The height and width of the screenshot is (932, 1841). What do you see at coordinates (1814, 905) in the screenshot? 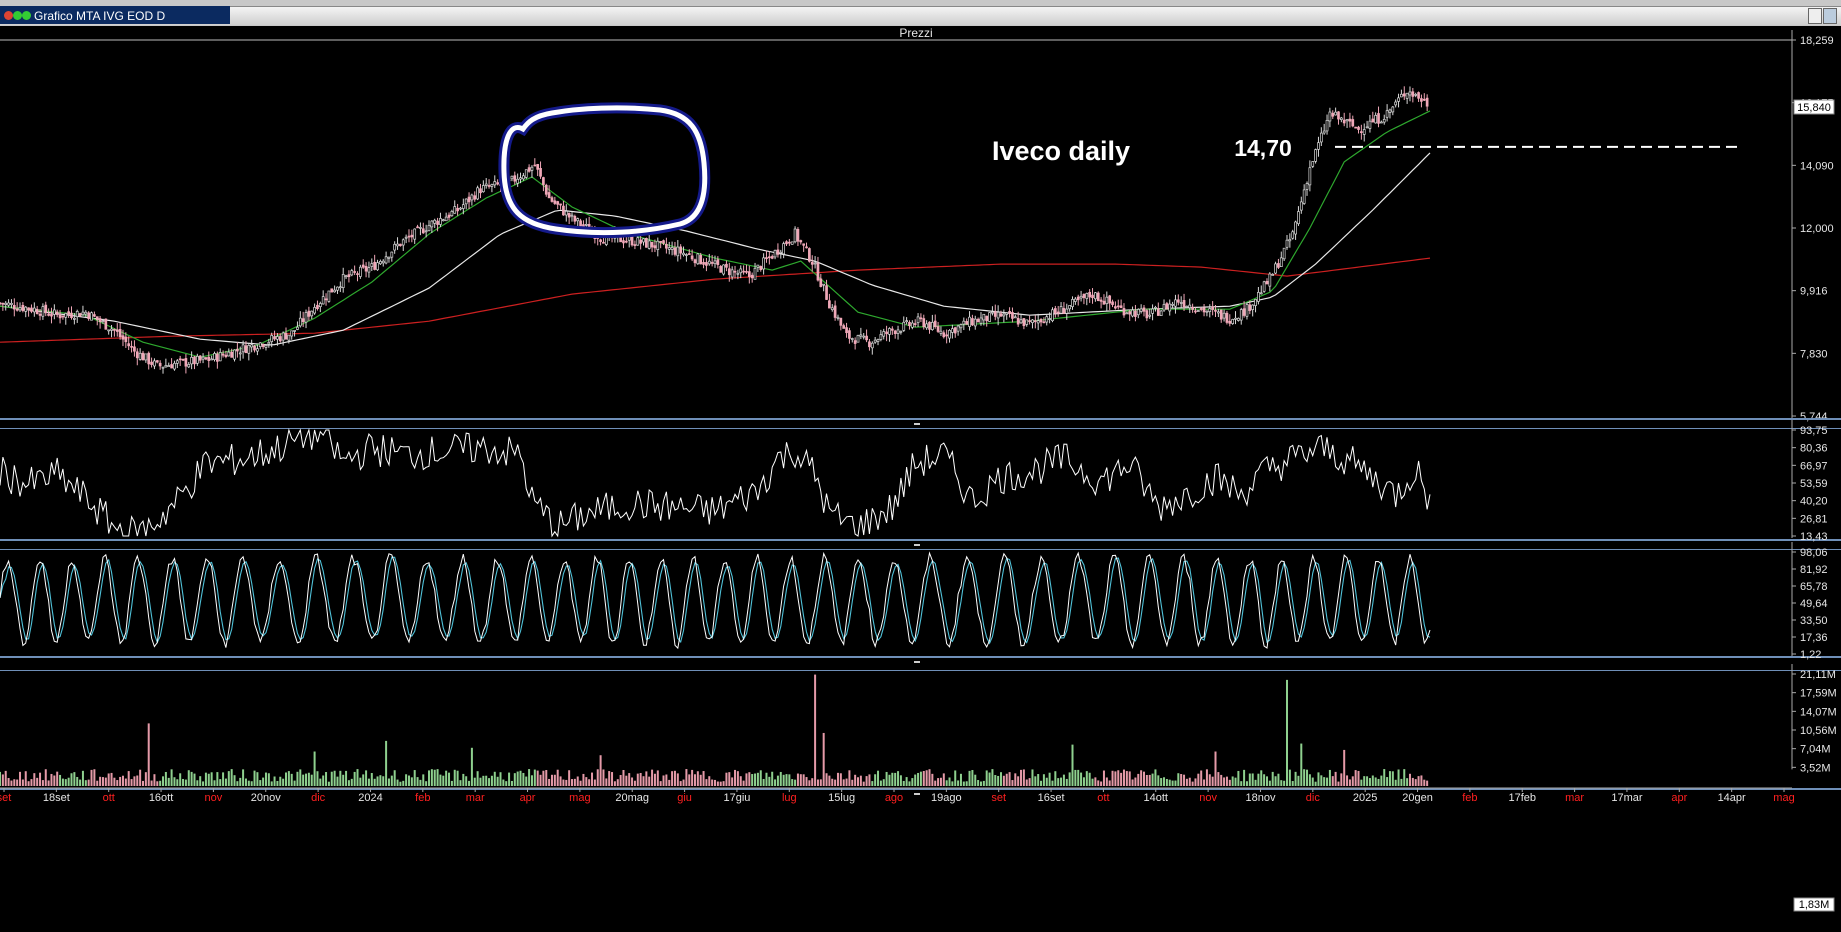
I see `last-volume-label: 1,83M` at bounding box center [1814, 905].